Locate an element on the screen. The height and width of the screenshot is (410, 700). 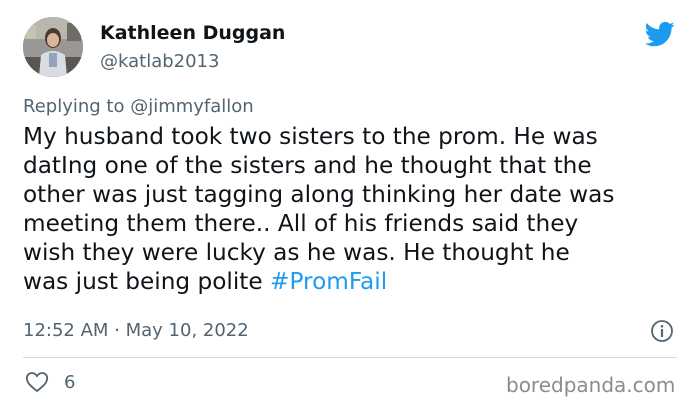
info-icon is located at coordinates (662, 331).